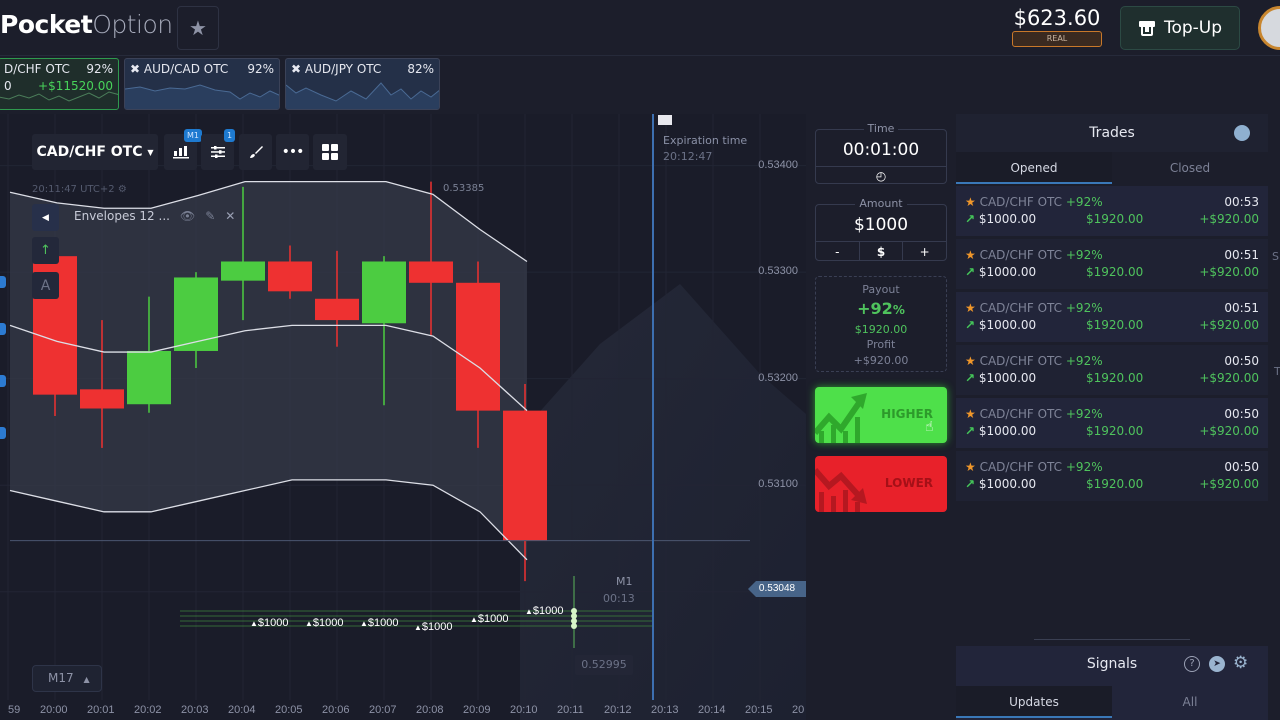  What do you see at coordinates (420, 69) in the screenshot?
I see `asset-tab-payout: 82%` at bounding box center [420, 69].